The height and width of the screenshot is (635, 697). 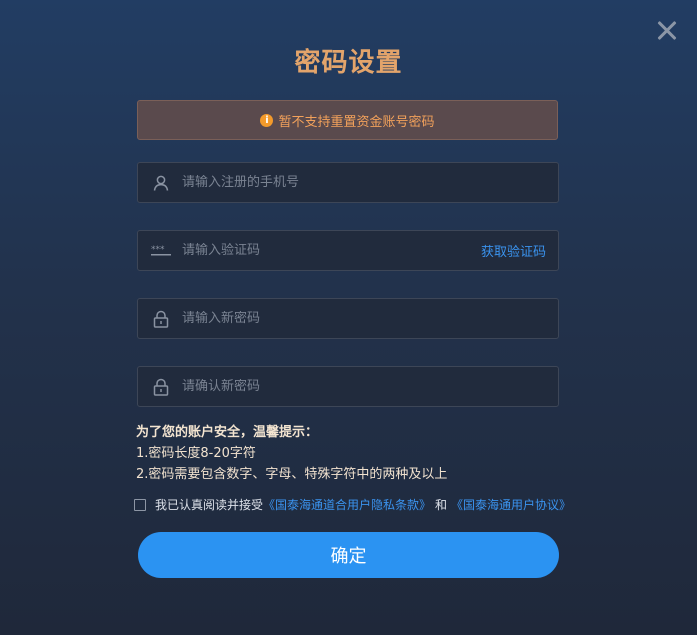 What do you see at coordinates (441, 505) in the screenshot?
I see `agreement-and: 和` at bounding box center [441, 505].